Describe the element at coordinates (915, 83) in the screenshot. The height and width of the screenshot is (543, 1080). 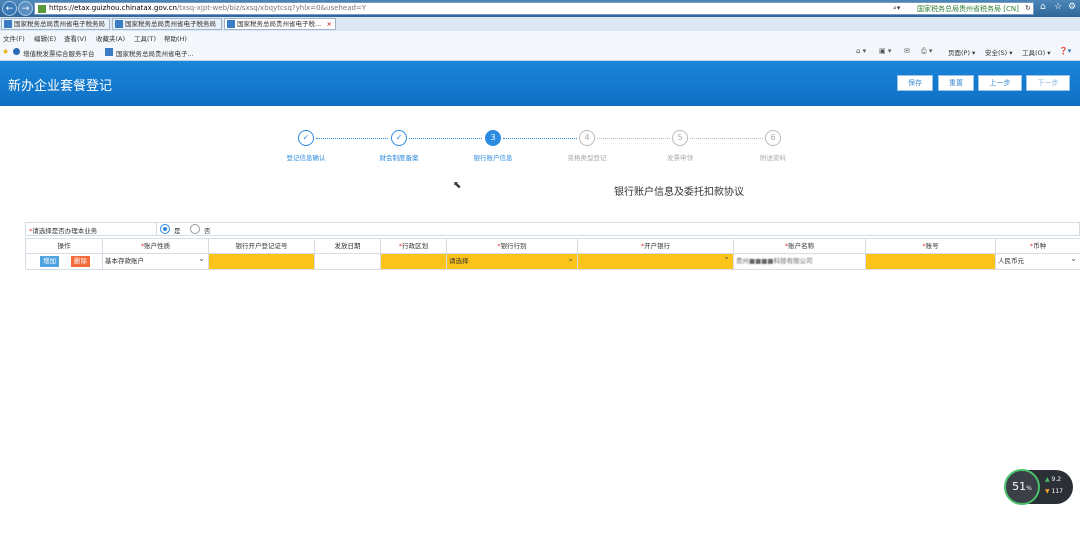
I see `save-button: 保存` at that location.